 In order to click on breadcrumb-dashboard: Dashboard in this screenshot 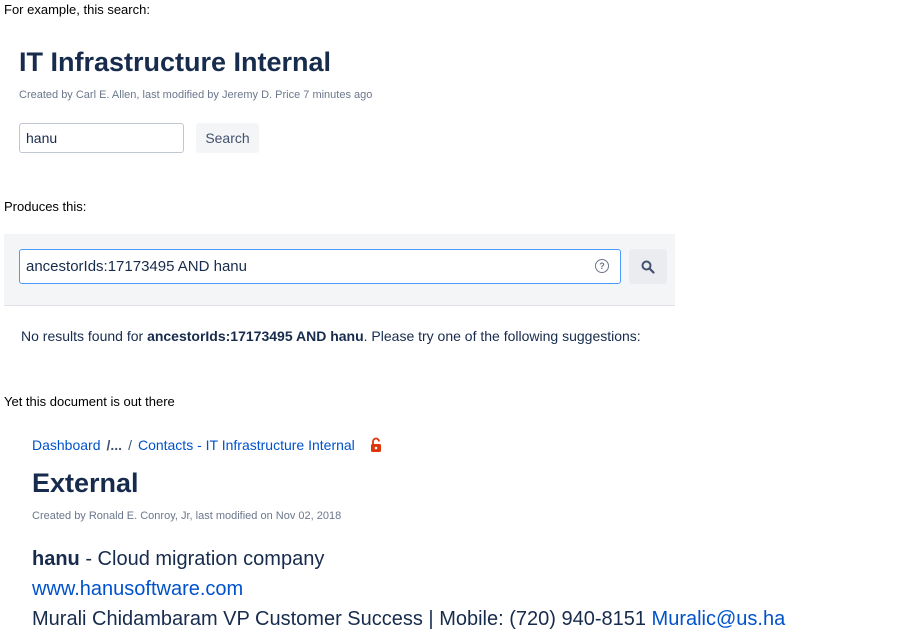, I will do `click(66, 445)`.